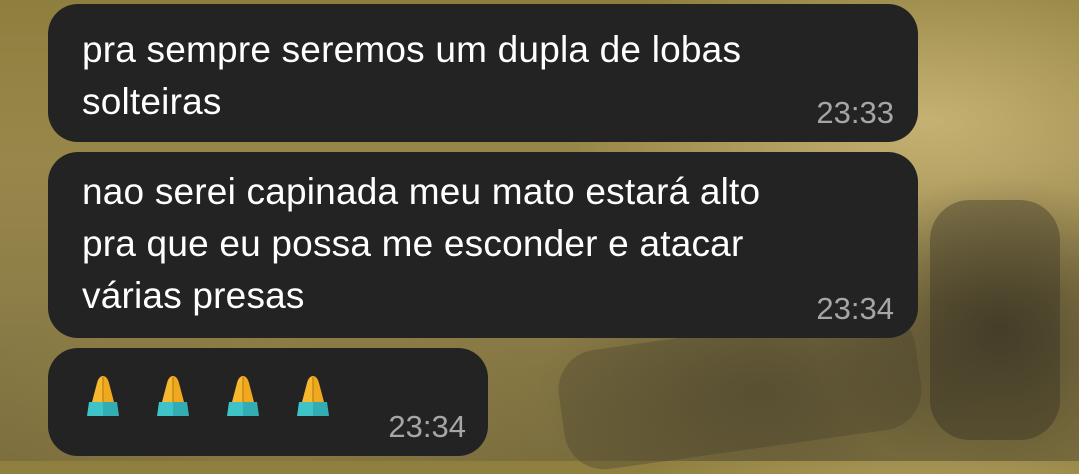  I want to click on wallpaper-shape, so click(995, 320).